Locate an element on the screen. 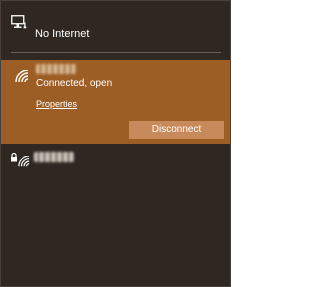 The height and width of the screenshot is (287, 320). divider is located at coordinates (116, 52).